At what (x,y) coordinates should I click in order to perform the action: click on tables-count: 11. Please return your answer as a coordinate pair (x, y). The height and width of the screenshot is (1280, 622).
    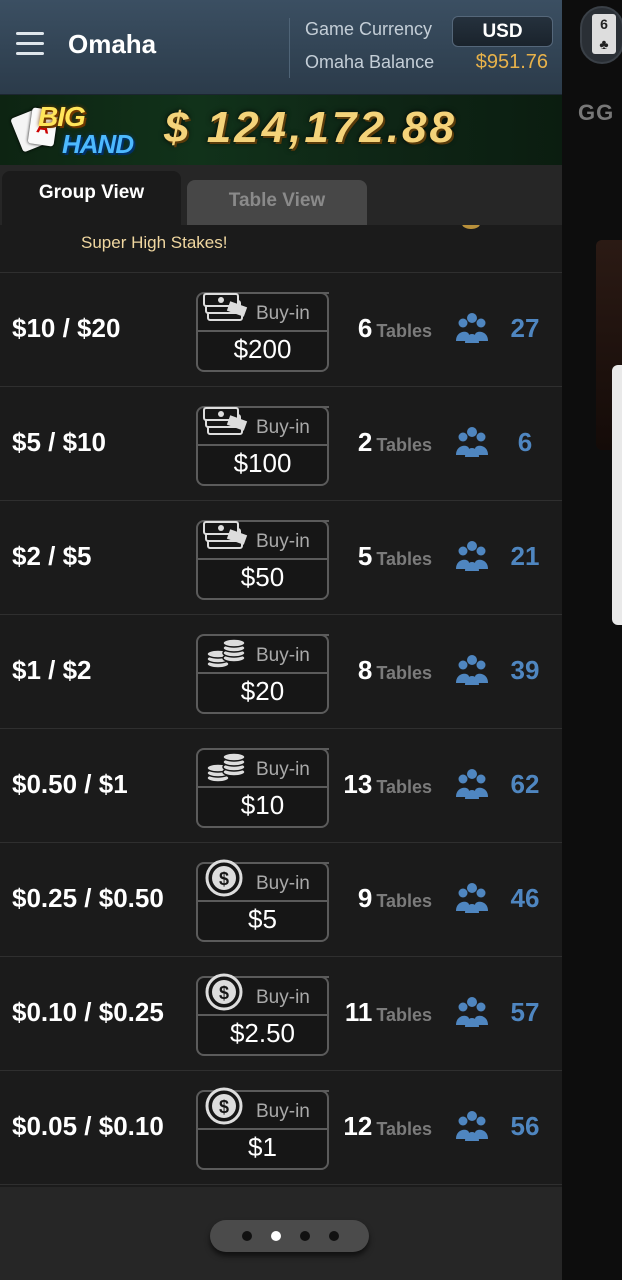
    Looking at the image, I should click on (358, 1012).